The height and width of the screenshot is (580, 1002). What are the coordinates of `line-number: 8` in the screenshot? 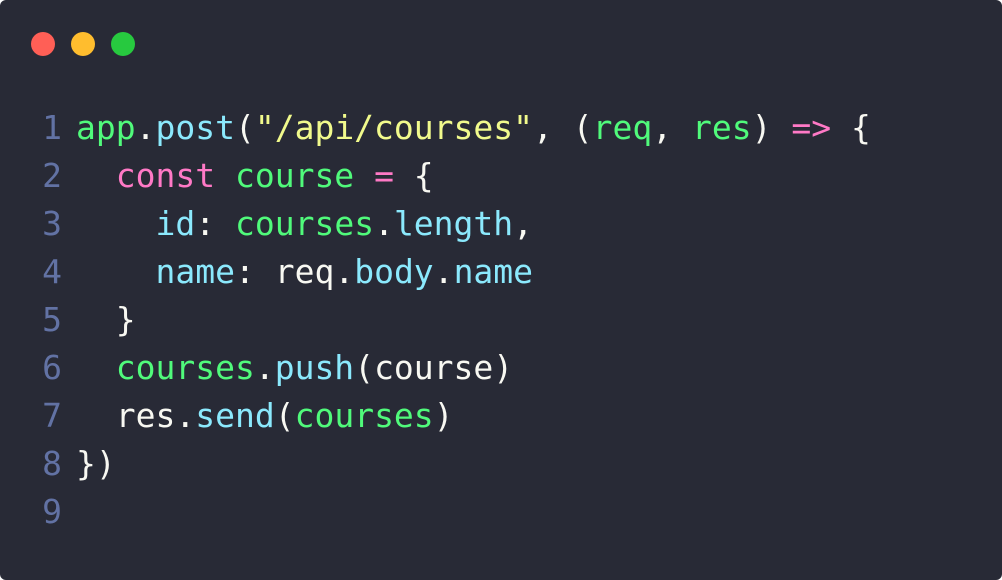 It's located at (52, 463).